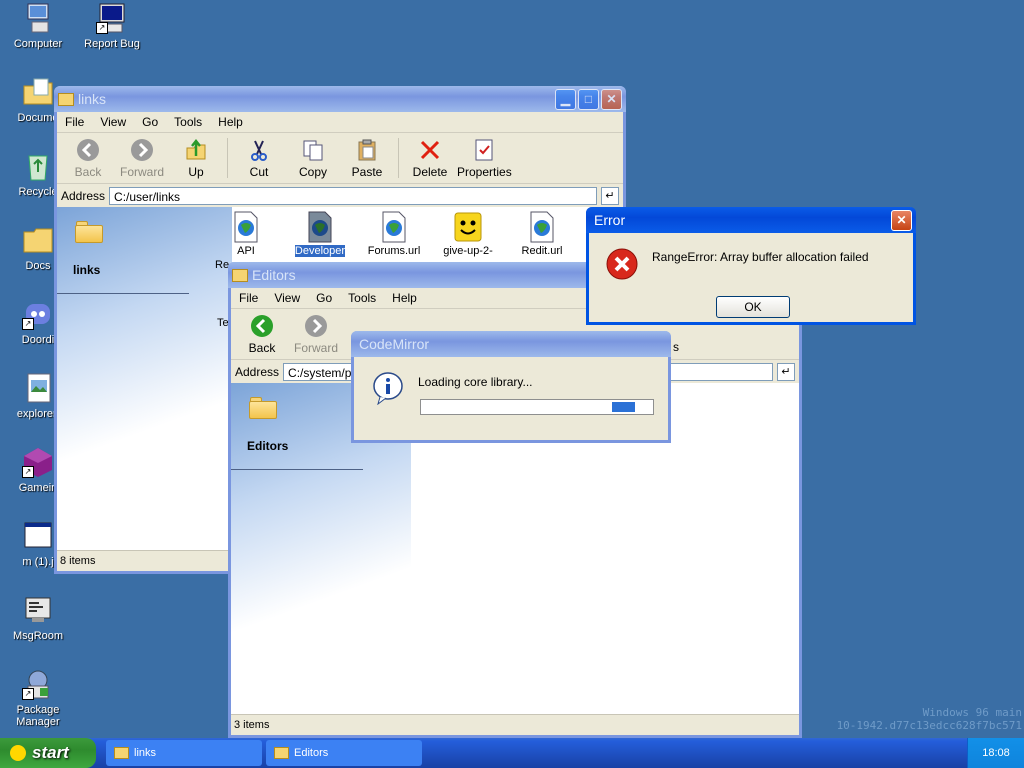 The width and height of the screenshot is (1024, 768). I want to click on links-menubar: File View Go Tools Help, so click(340, 122).